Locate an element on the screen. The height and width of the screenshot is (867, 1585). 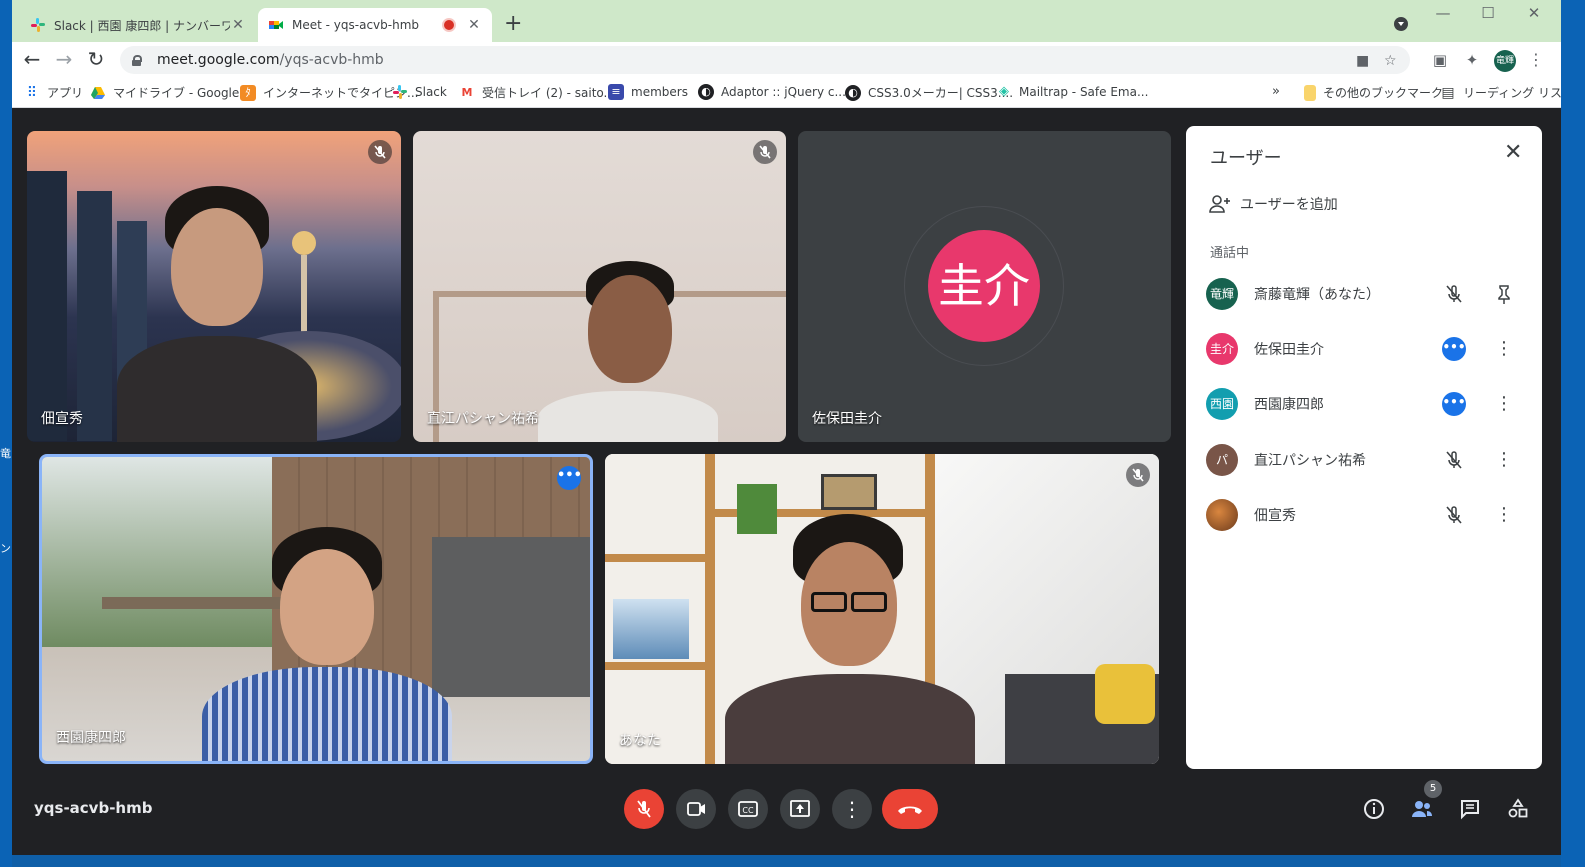
video-camera-icon is located at coordinates (696, 809).